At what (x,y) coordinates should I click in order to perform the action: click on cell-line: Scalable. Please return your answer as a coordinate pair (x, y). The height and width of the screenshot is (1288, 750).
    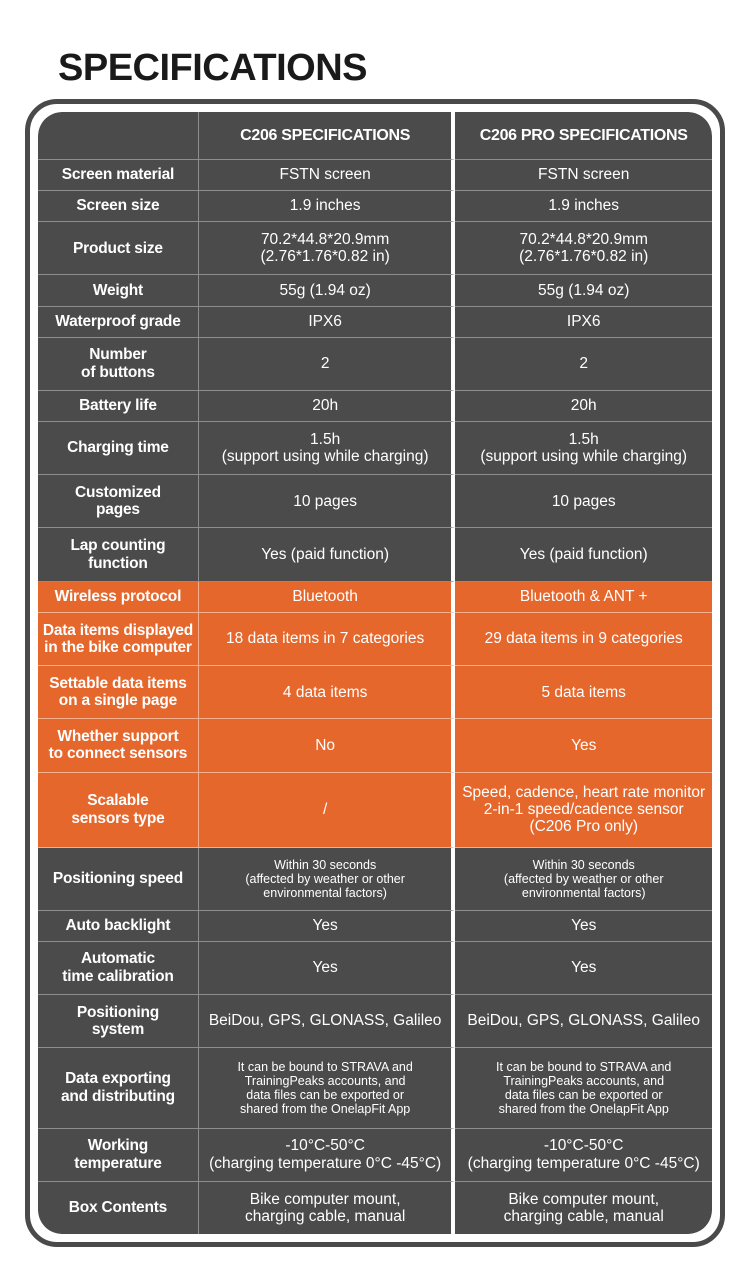
    Looking at the image, I should click on (118, 801).